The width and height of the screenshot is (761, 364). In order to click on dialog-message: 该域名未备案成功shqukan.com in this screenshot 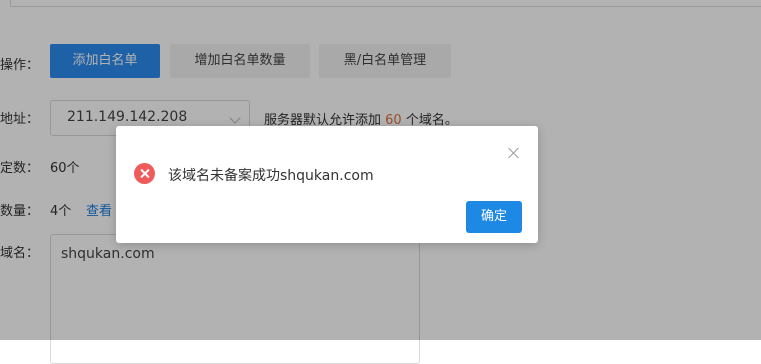, I will do `click(271, 176)`.